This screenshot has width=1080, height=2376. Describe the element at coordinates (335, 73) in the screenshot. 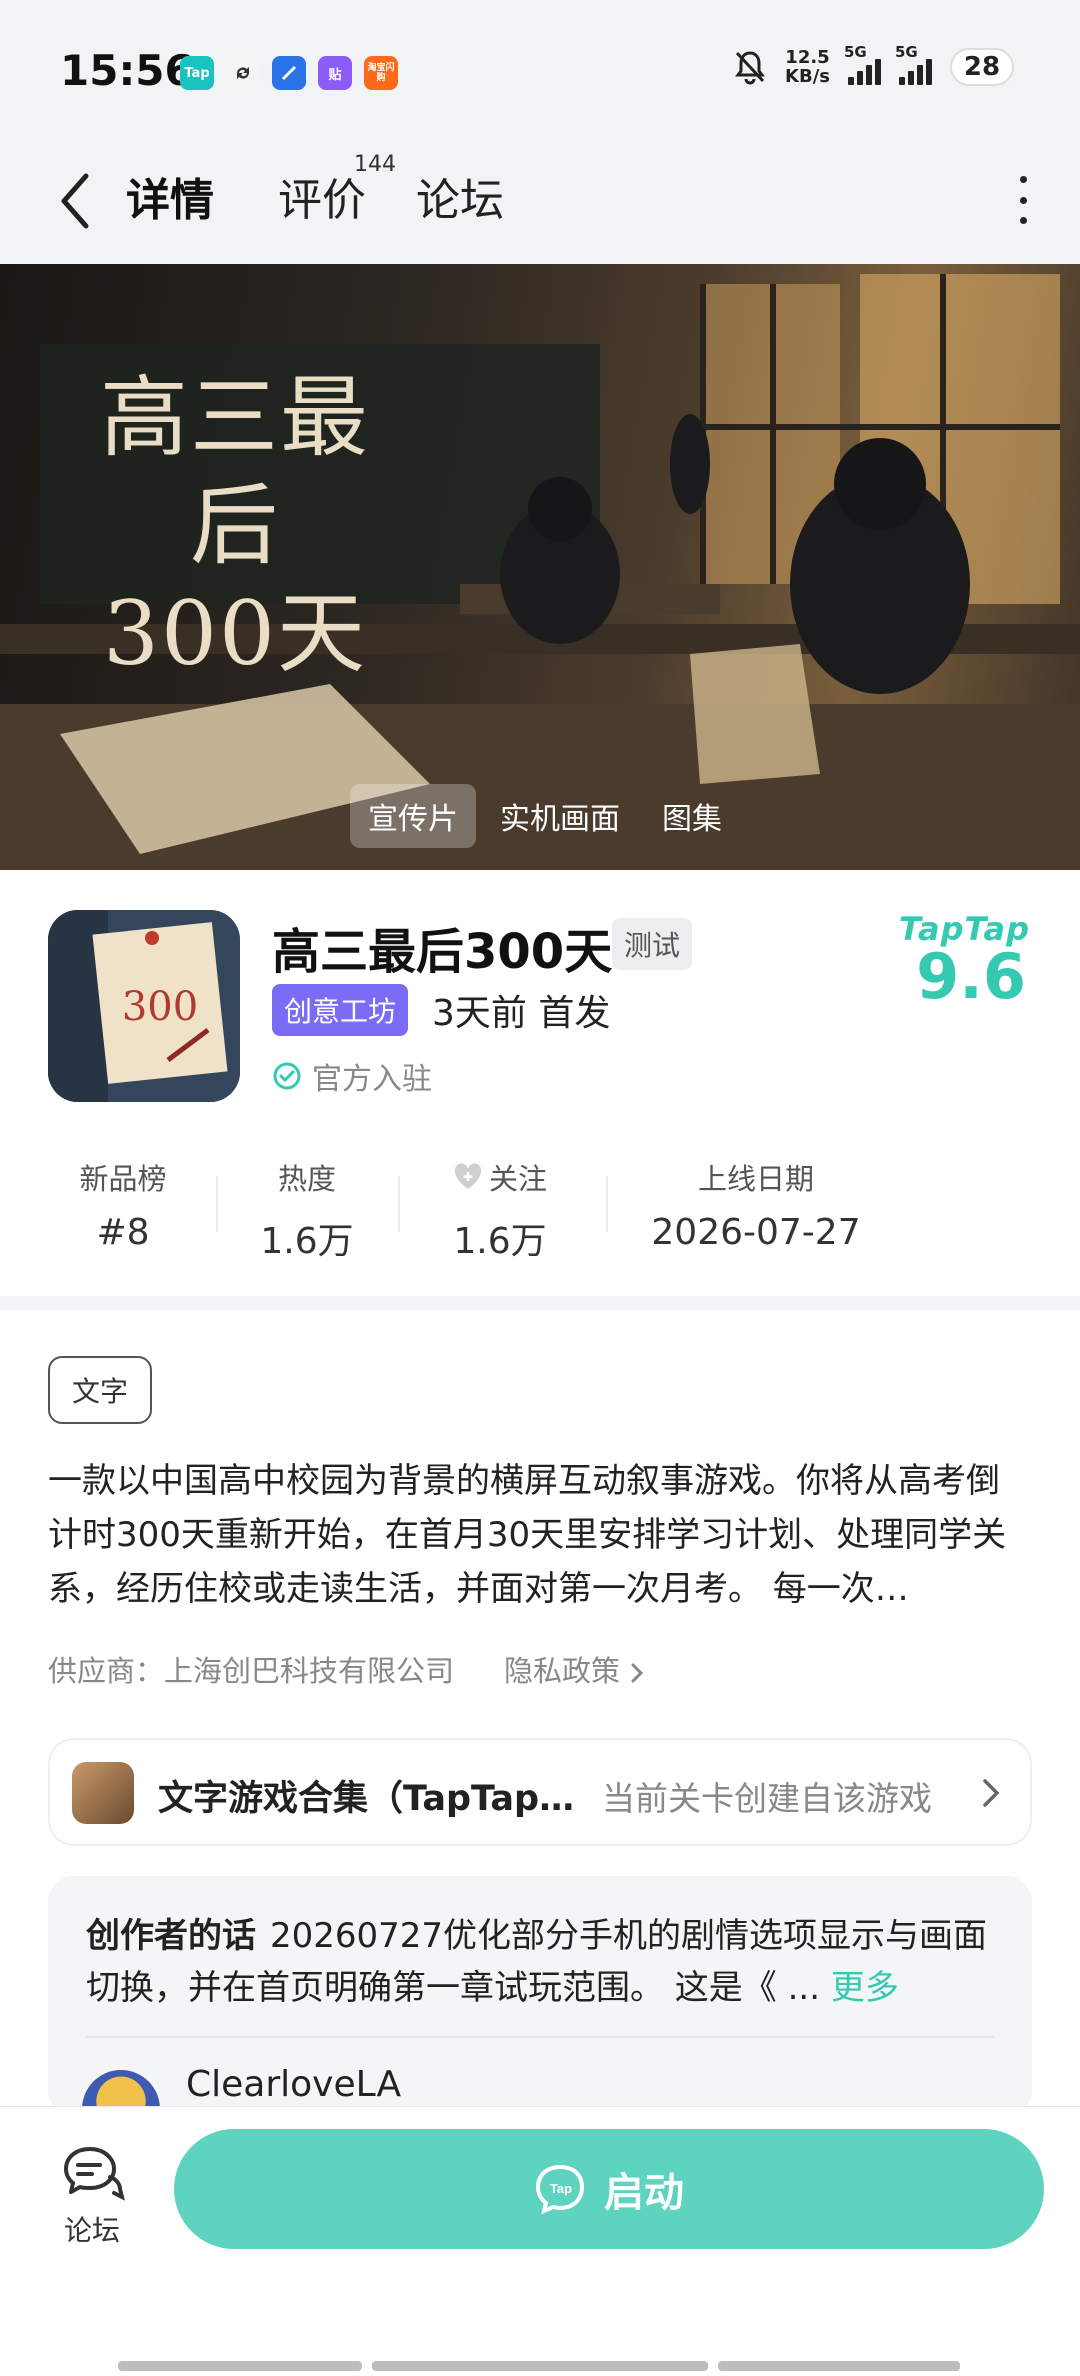

I see `tieba-notification-icon: 贴` at that location.